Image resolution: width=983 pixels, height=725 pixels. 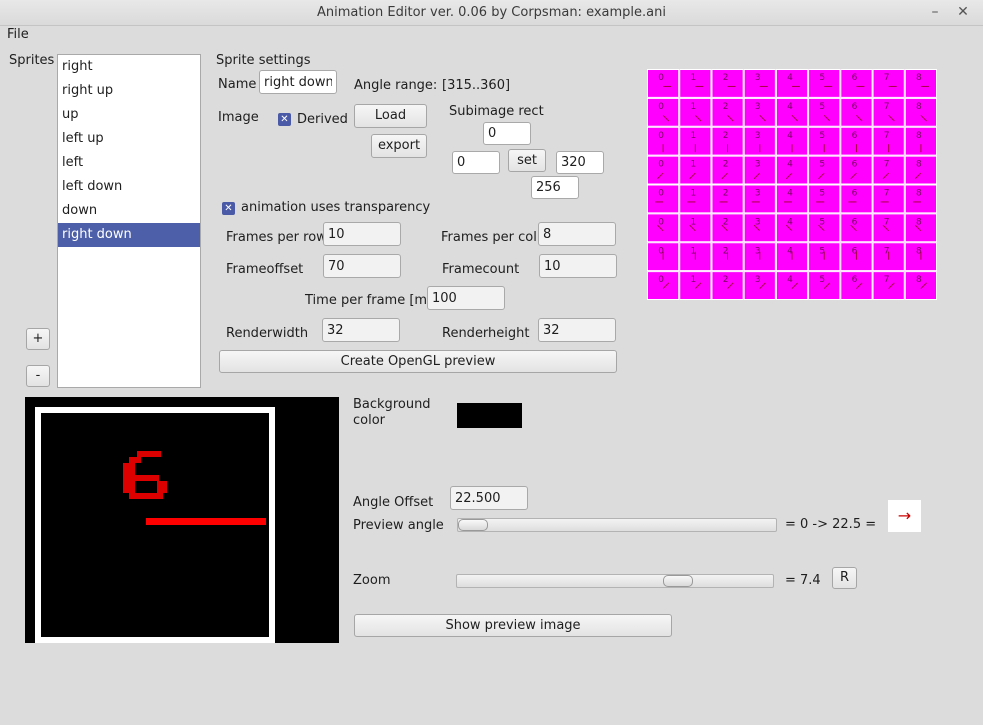 I want to click on export-button: export, so click(x=399, y=146).